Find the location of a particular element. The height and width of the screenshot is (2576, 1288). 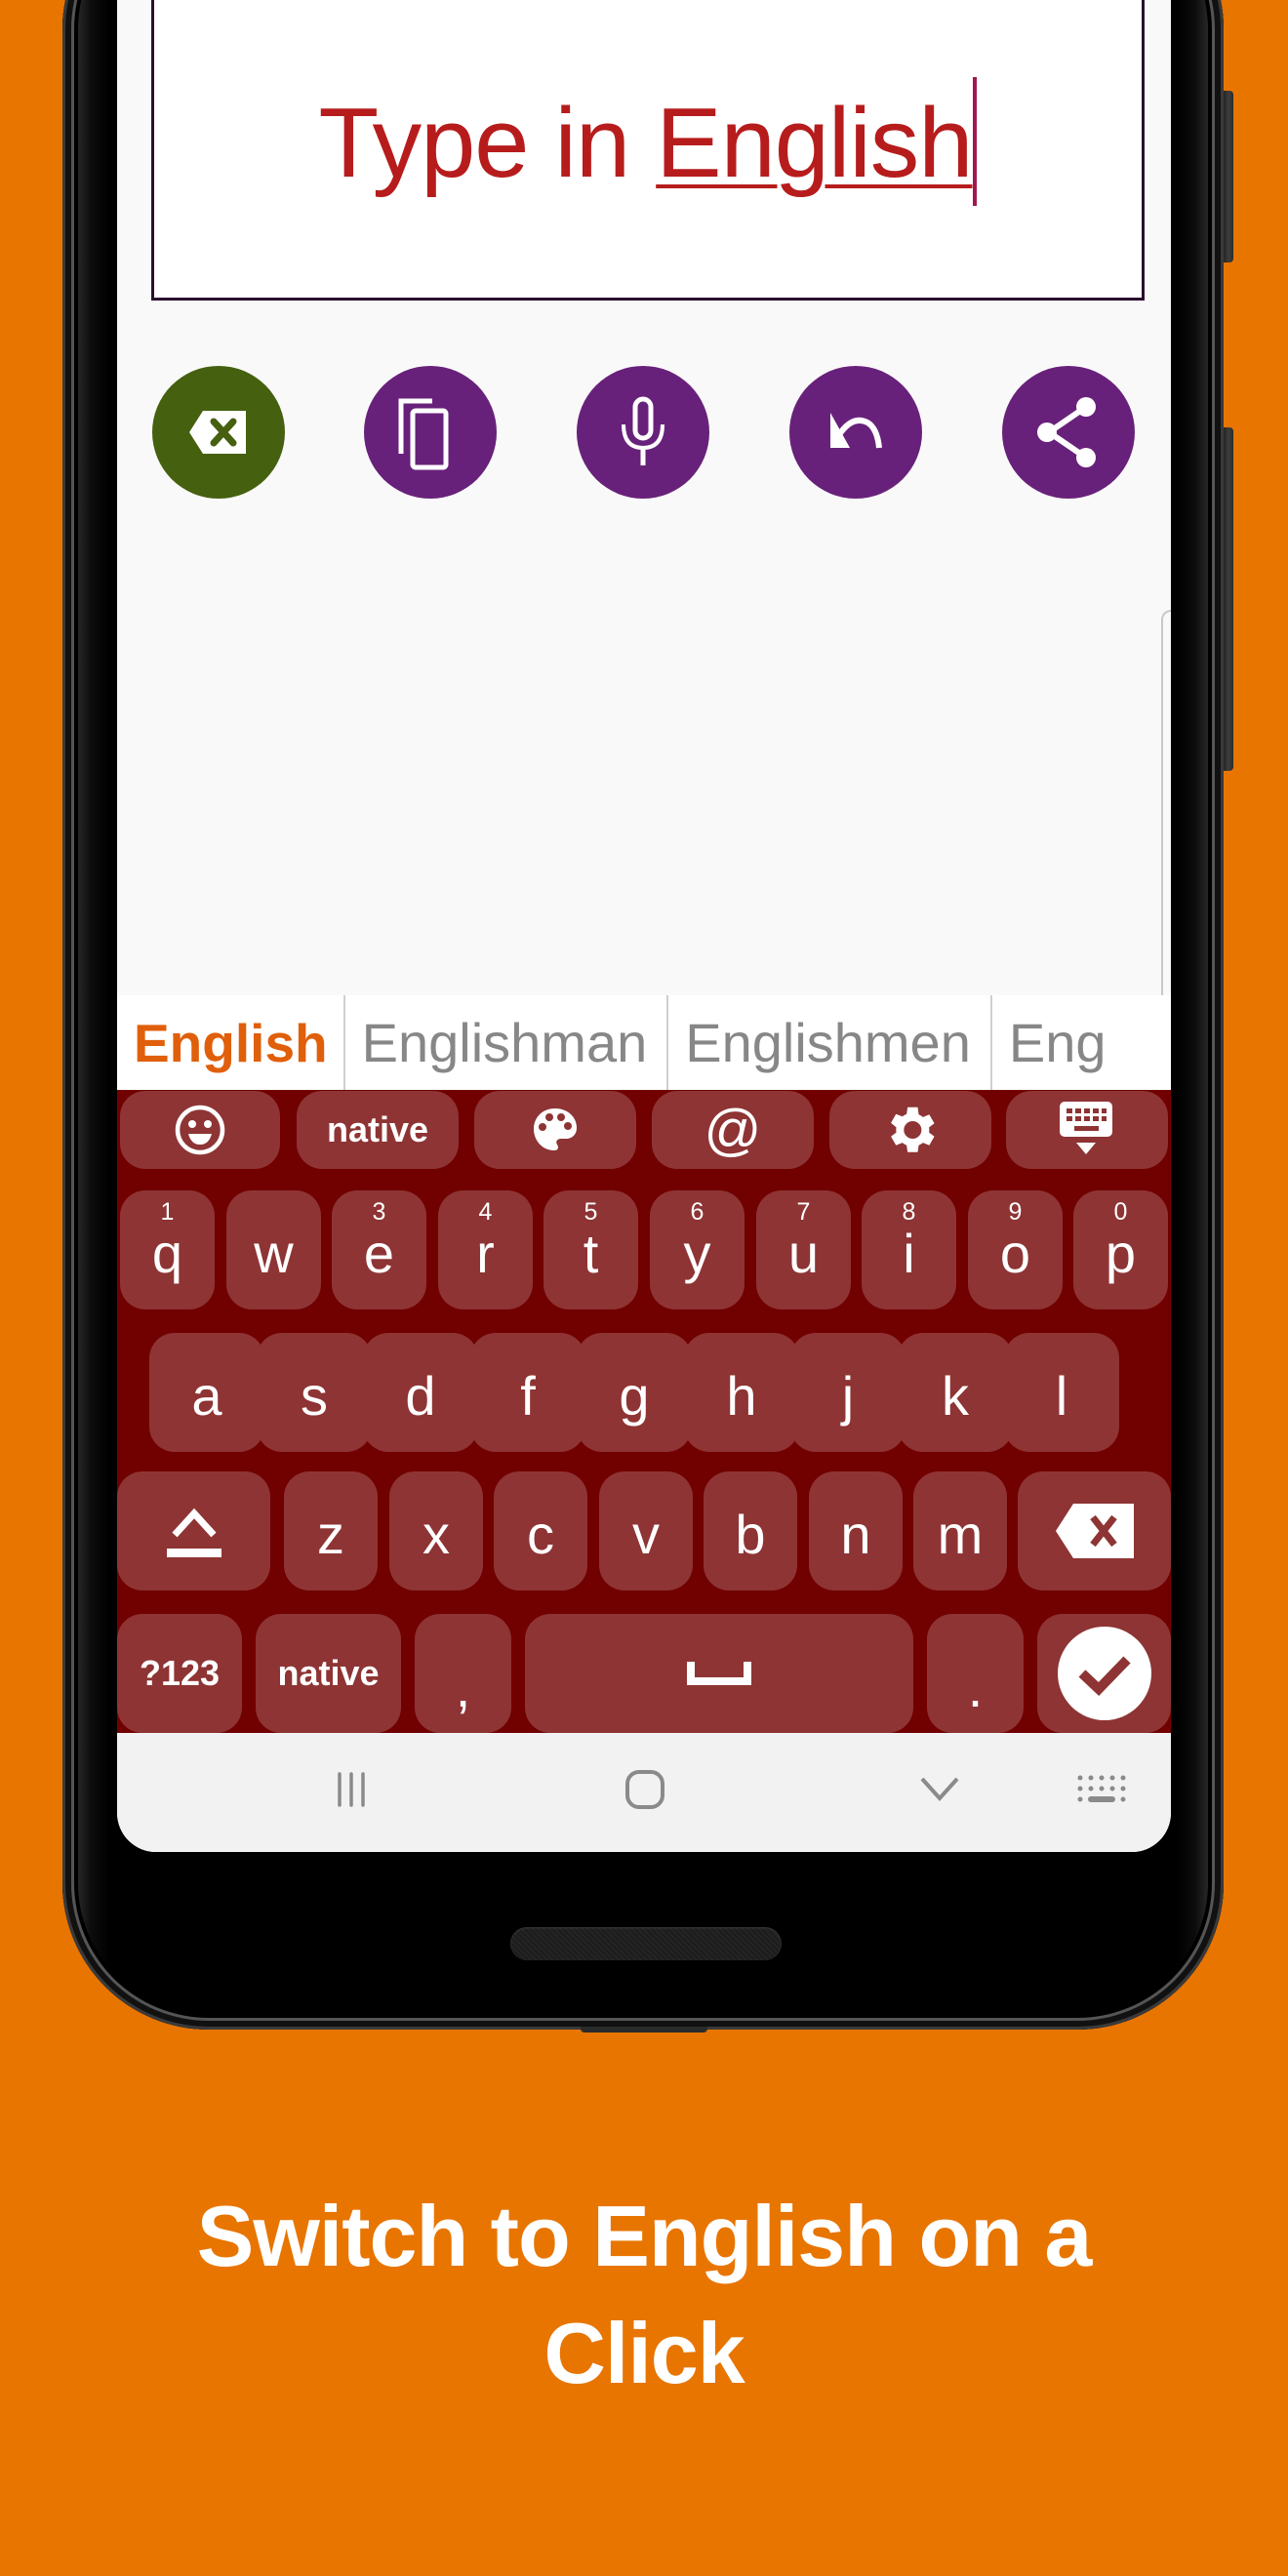

language-switch-key: native is located at coordinates (328, 1673).